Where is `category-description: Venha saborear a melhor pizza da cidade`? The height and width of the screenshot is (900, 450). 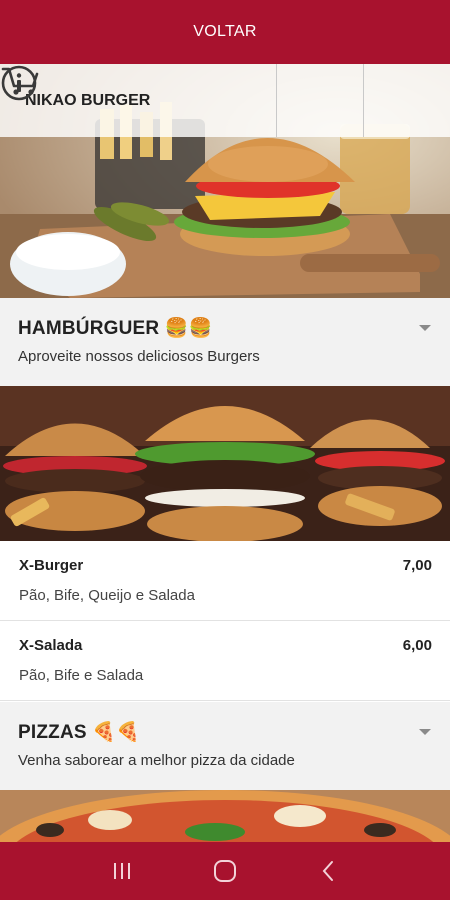 category-description: Venha saborear a melhor pizza da cidade is located at coordinates (156, 760).